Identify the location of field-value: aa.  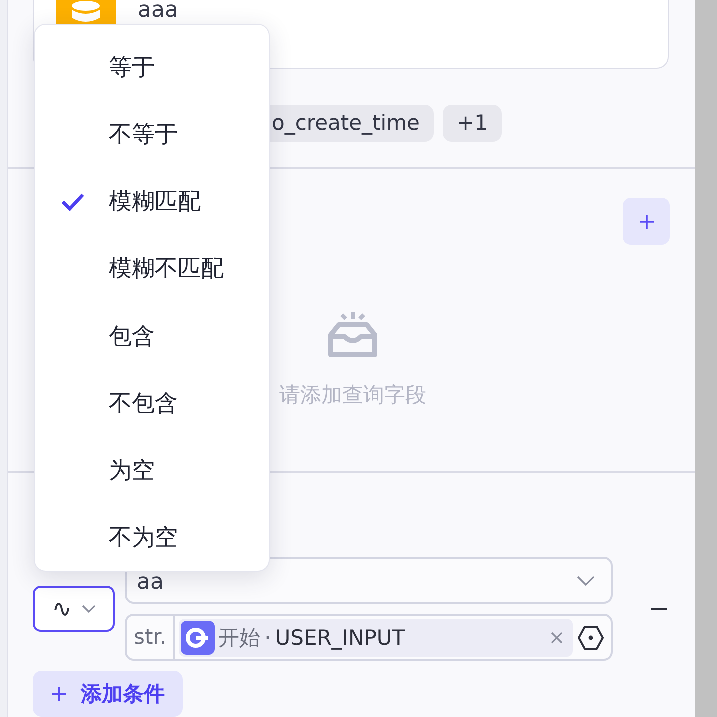
(150, 583).